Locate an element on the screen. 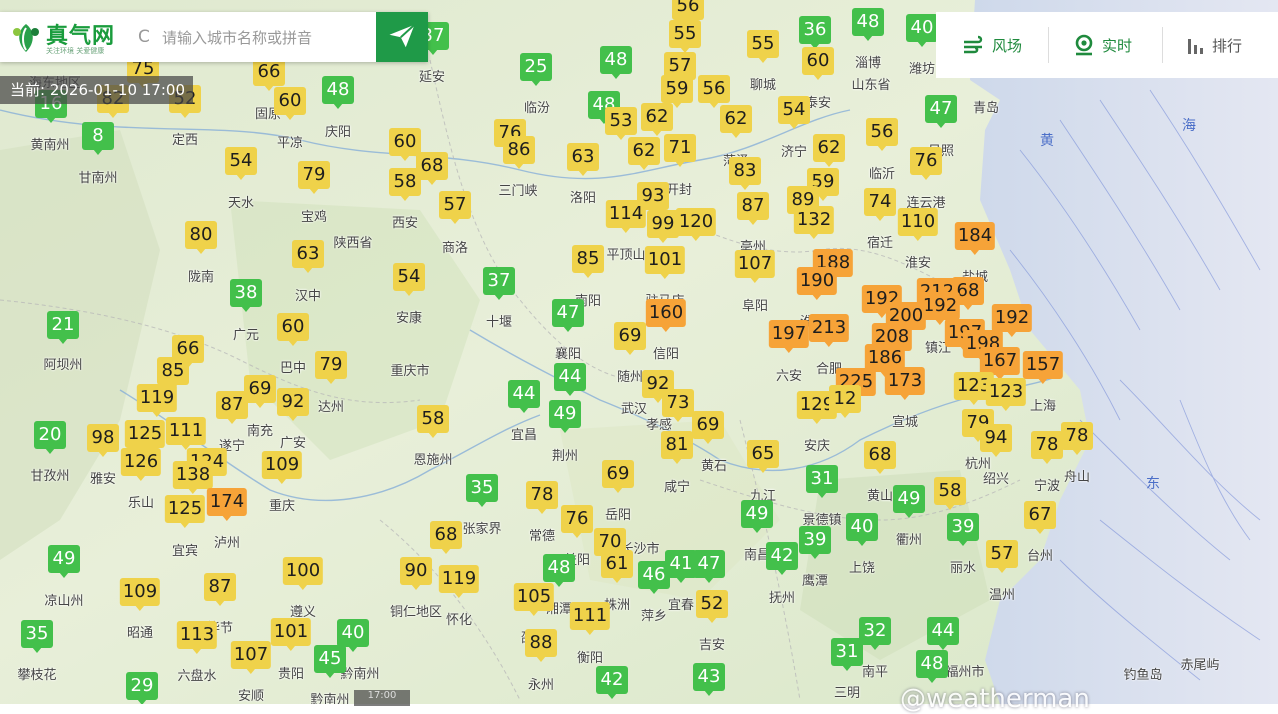  aqi-marker: 71 is located at coordinates (680, 148).